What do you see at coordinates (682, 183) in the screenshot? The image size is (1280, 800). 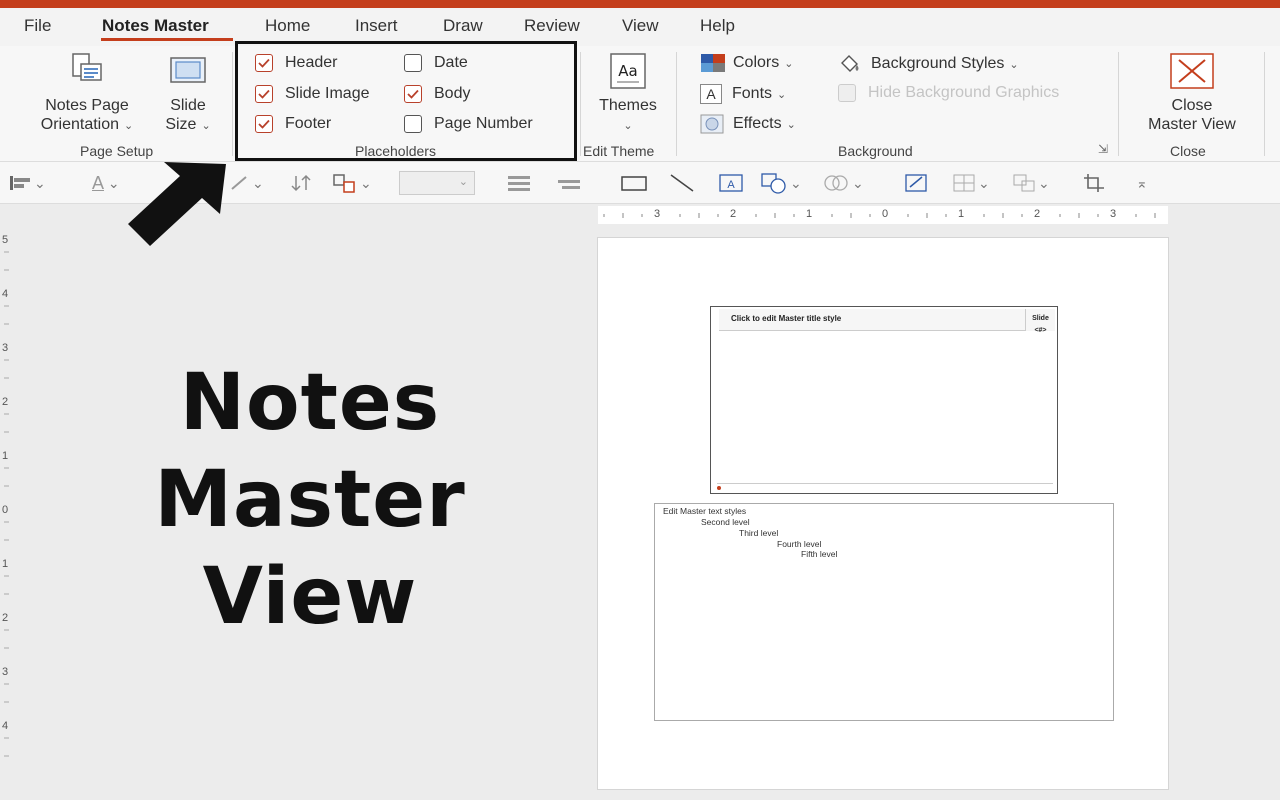 I see `line-shape-icon` at bounding box center [682, 183].